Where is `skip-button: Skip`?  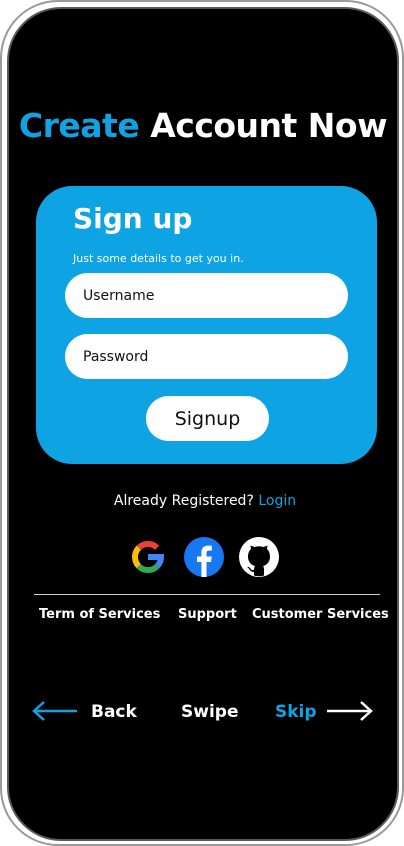
skip-button: Skip is located at coordinates (296, 712).